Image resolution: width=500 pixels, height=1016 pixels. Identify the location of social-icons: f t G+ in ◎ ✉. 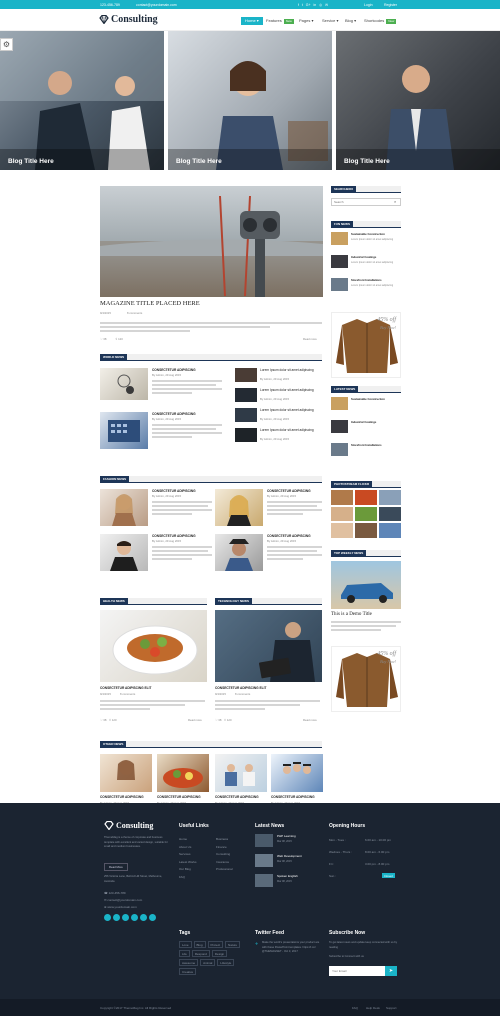
(313, 5).